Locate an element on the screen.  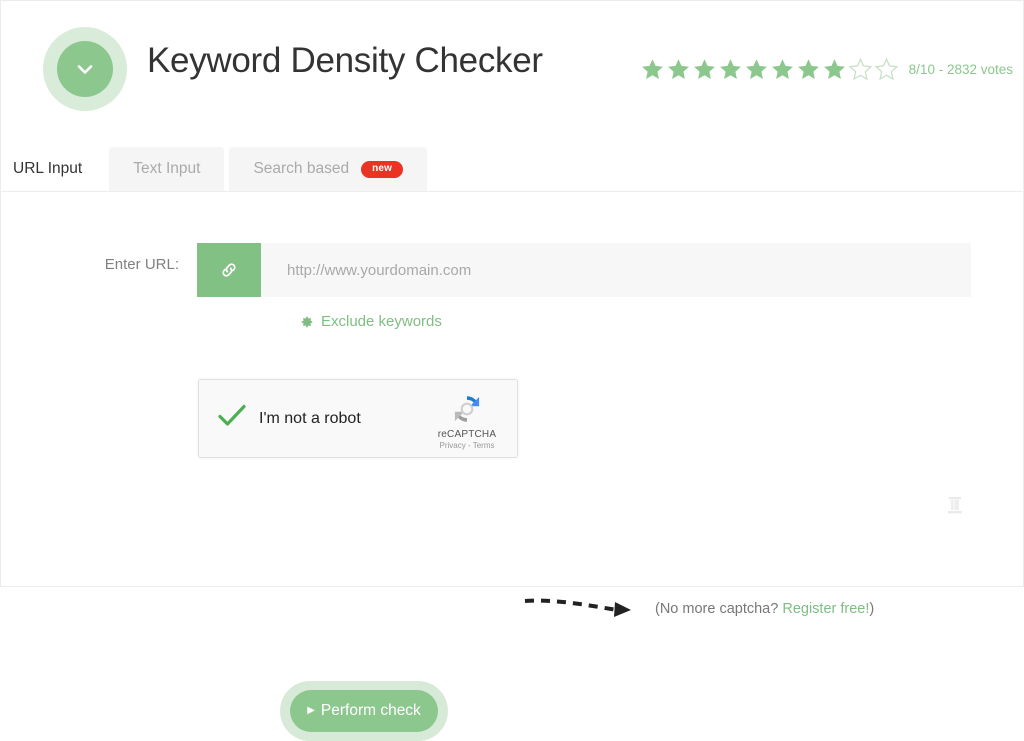
perform-check-label: Perform check is located at coordinates (370, 710).